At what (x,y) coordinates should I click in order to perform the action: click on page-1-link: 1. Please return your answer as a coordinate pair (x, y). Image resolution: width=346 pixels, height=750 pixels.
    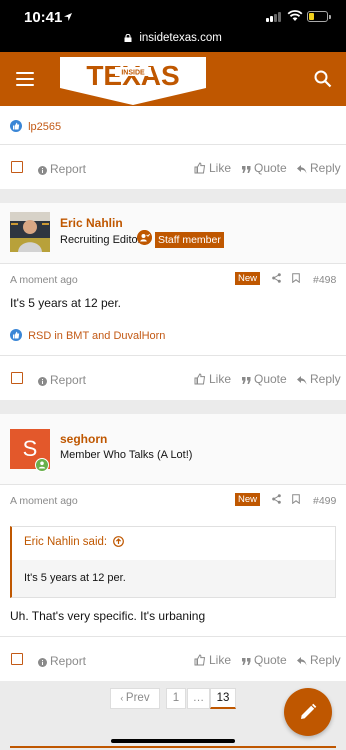
    Looking at the image, I should click on (176, 698).